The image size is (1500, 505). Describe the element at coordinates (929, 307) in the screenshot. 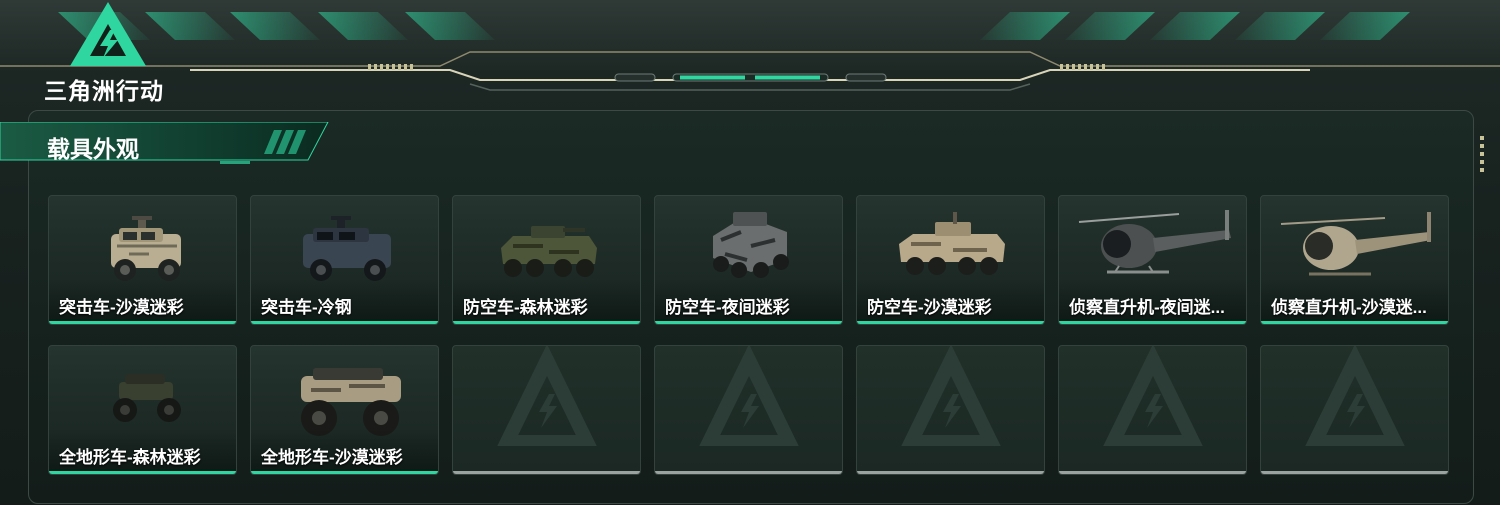

I see `skin-card-label: 防空车-沙漠迷彩` at that location.